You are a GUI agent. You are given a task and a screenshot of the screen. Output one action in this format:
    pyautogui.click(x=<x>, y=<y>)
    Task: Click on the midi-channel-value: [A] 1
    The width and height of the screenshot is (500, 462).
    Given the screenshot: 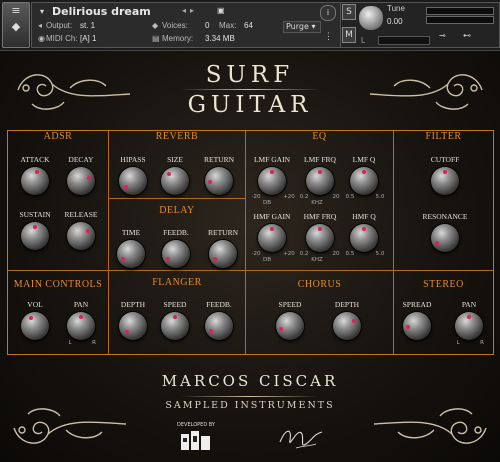 What is the action you would take?
    pyautogui.click(x=88, y=38)
    